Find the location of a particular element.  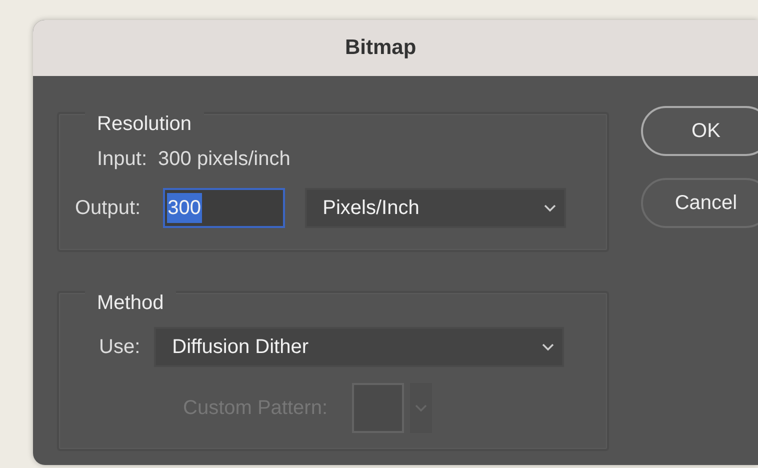

use-label: Use: is located at coordinates (119, 347).